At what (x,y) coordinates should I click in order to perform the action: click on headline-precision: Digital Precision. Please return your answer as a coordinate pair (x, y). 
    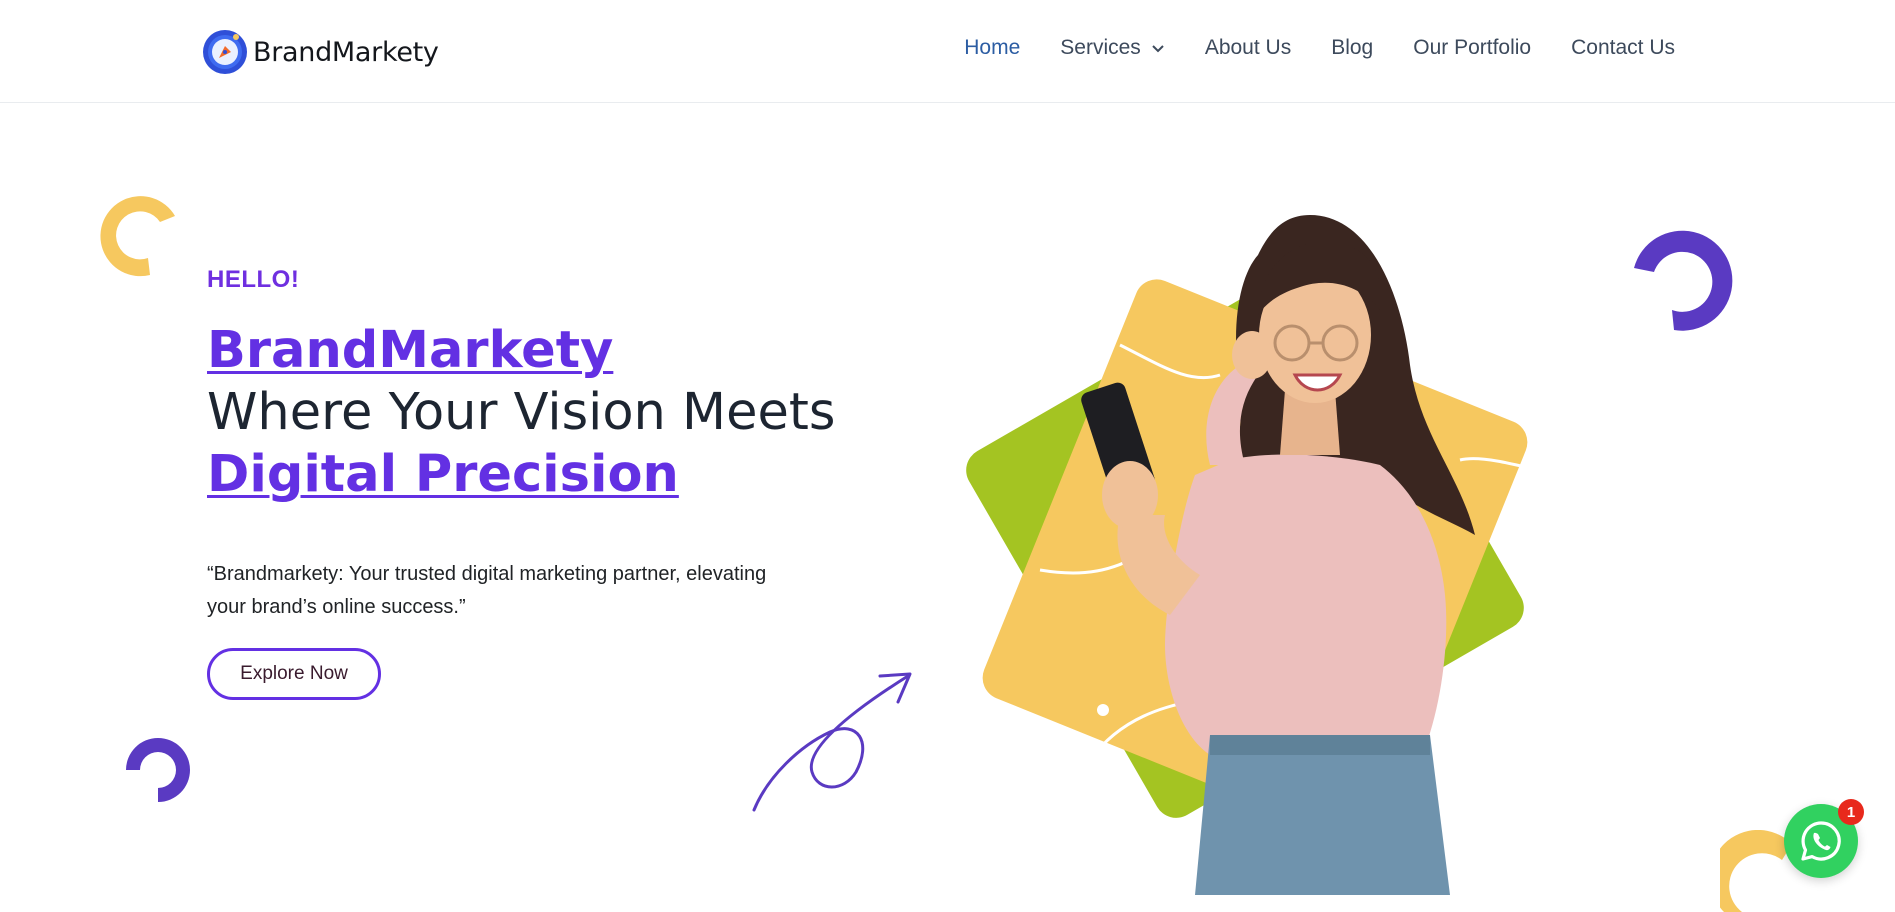
    Looking at the image, I should click on (521, 475).